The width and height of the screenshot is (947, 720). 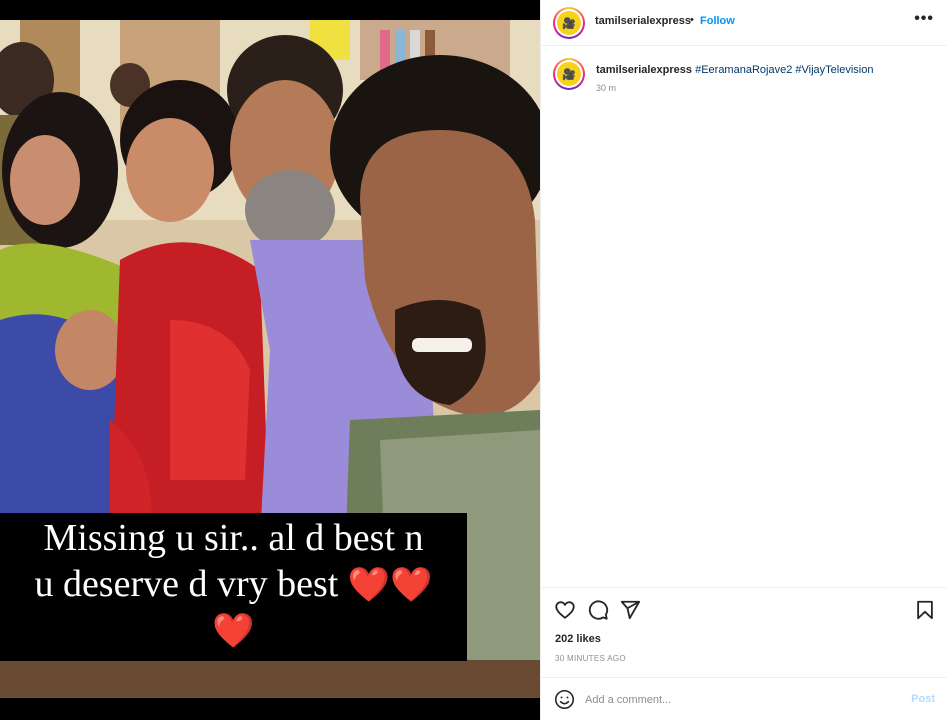 I want to click on image-caption-line: Missing u sir.. al d best n, so click(x=233, y=538).